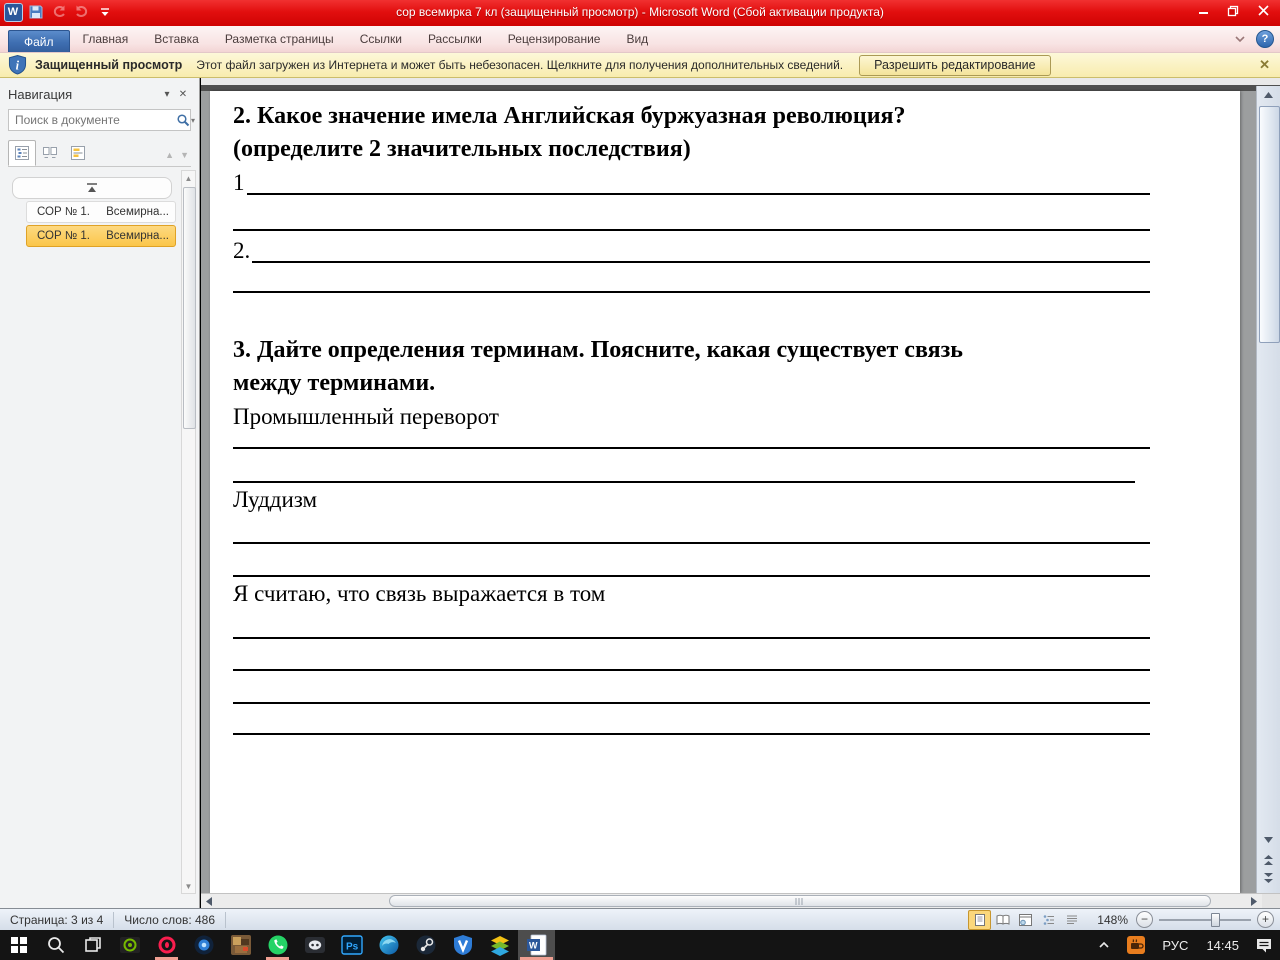 This screenshot has height=960, width=1280. What do you see at coordinates (170, 919) in the screenshot?
I see `word-count: Число слов: 486` at bounding box center [170, 919].